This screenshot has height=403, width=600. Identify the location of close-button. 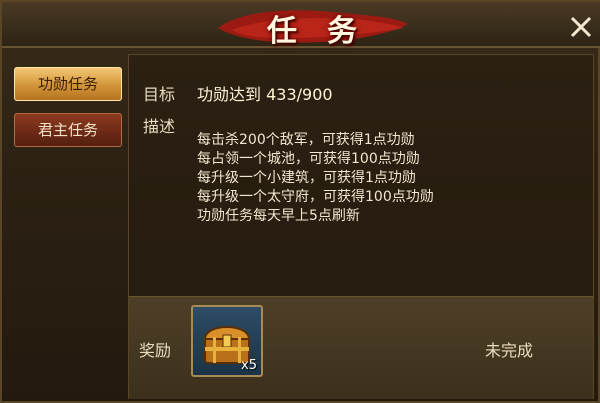
(581, 27).